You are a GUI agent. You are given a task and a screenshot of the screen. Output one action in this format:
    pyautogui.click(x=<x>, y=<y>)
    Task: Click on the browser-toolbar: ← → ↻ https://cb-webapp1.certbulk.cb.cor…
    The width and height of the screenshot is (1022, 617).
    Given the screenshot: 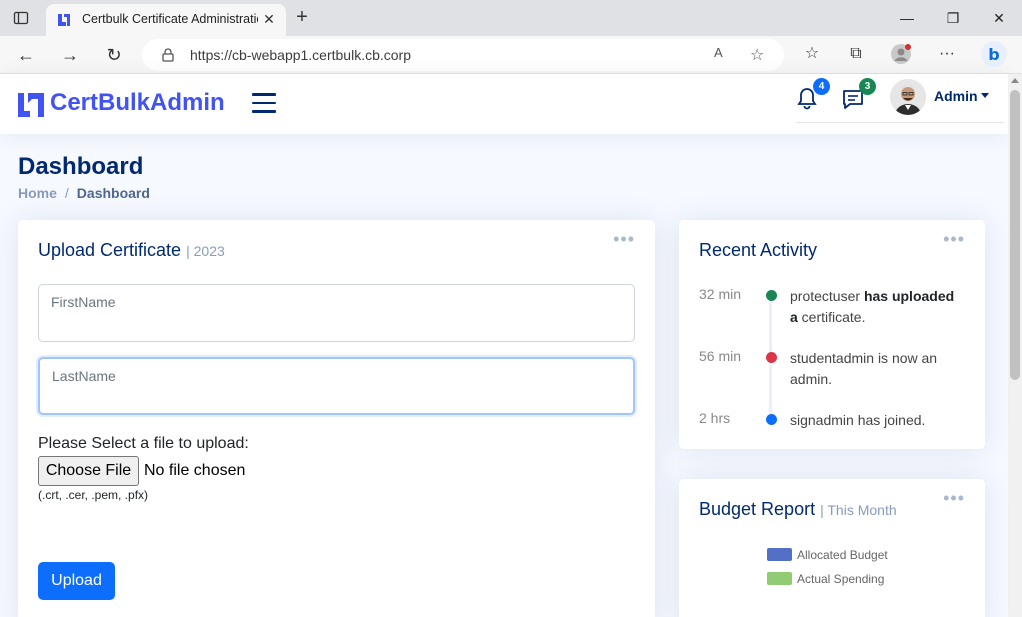 What is the action you would take?
    pyautogui.click(x=511, y=55)
    